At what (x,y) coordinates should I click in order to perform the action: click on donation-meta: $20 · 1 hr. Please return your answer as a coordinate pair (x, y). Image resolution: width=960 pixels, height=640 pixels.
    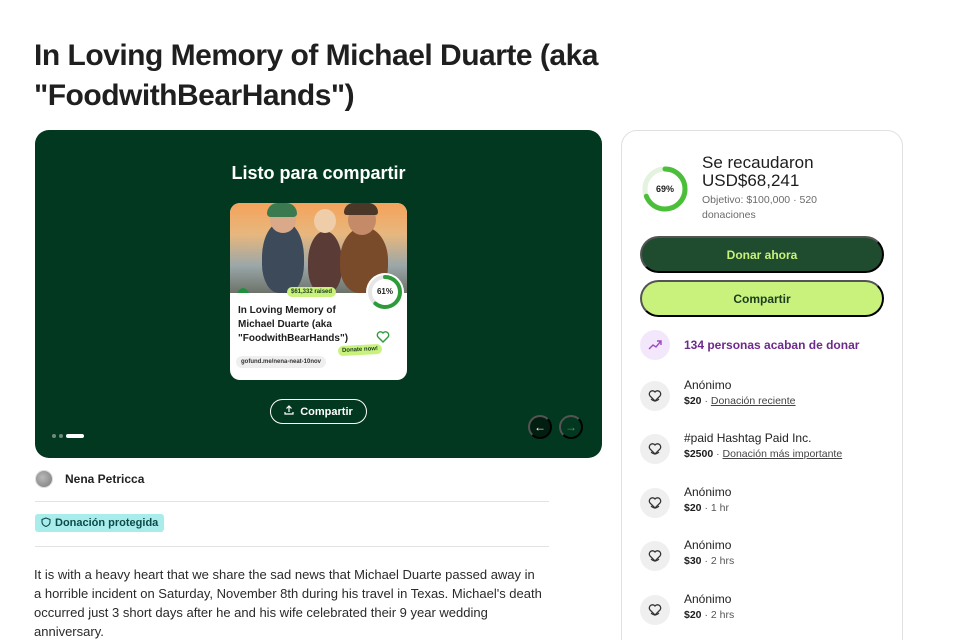
    Looking at the image, I should click on (706, 508).